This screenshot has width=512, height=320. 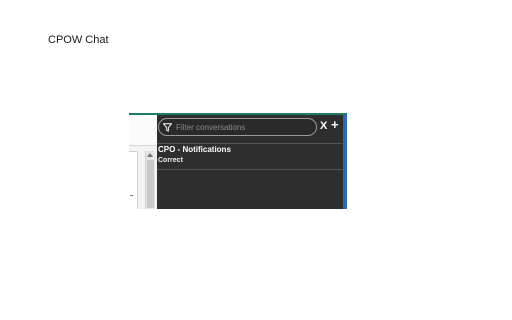 I want to click on screenshot-frame: X + CPO - Notifications Correct, so click(x=238, y=161).